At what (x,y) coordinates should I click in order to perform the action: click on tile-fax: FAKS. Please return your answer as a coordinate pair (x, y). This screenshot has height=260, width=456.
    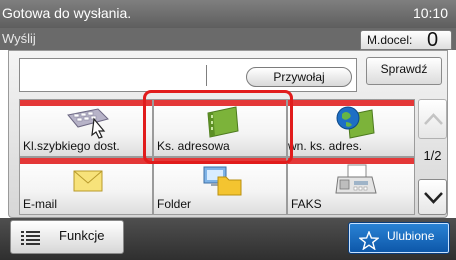
    Looking at the image, I should click on (351, 186).